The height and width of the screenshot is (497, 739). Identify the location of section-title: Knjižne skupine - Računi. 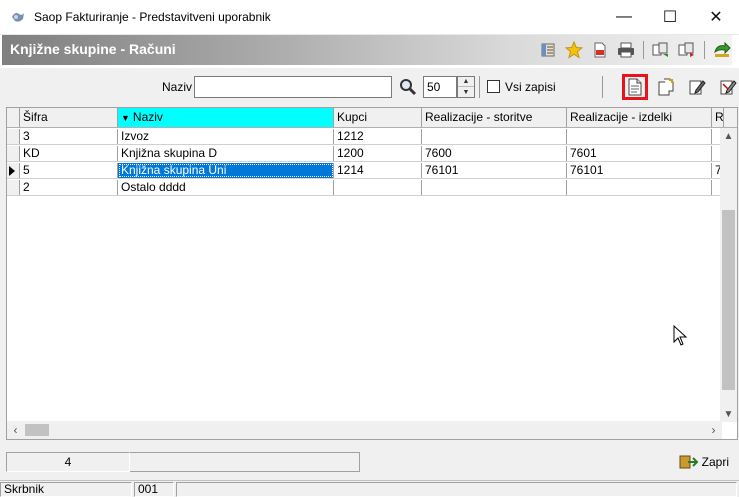
(93, 49).